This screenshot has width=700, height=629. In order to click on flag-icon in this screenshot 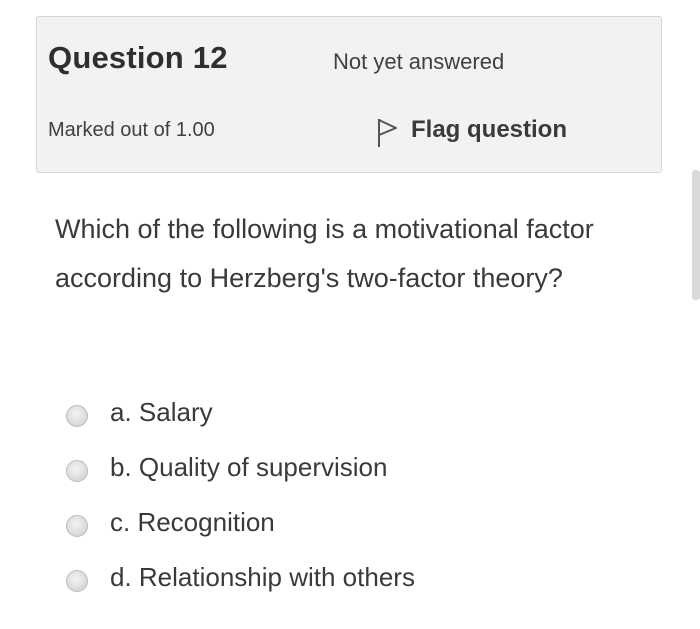, I will do `click(387, 133)`.